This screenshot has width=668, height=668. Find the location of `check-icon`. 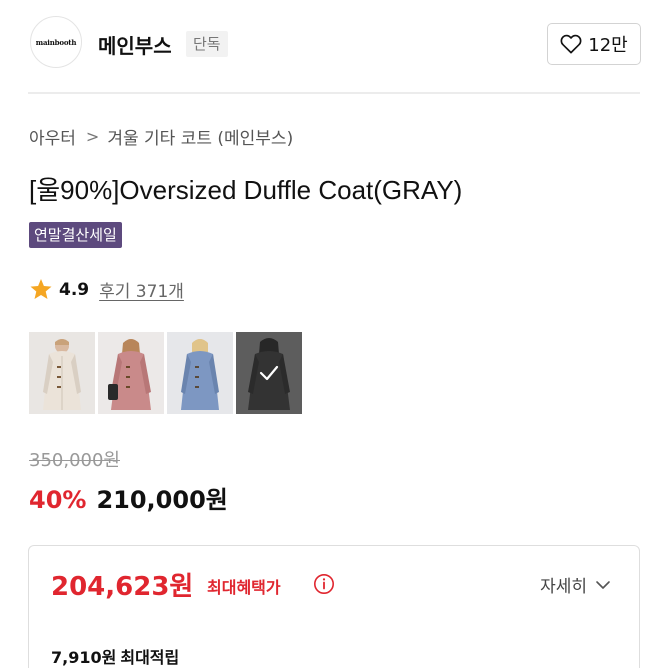

check-icon is located at coordinates (269, 373).